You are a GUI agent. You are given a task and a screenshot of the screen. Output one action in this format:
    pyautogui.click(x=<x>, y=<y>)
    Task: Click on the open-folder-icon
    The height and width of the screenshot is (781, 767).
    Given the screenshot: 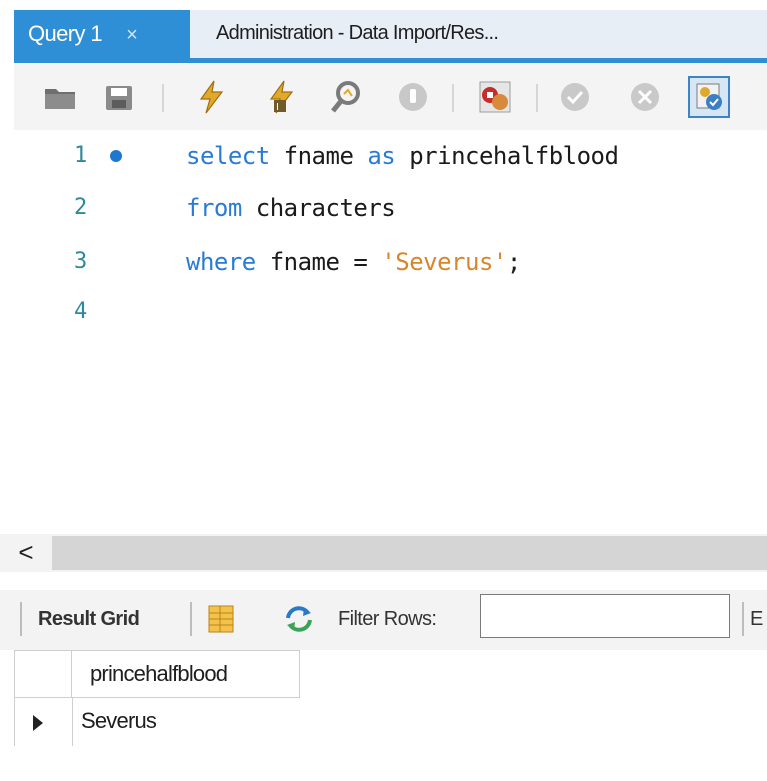 What is the action you would take?
    pyautogui.click(x=61, y=97)
    